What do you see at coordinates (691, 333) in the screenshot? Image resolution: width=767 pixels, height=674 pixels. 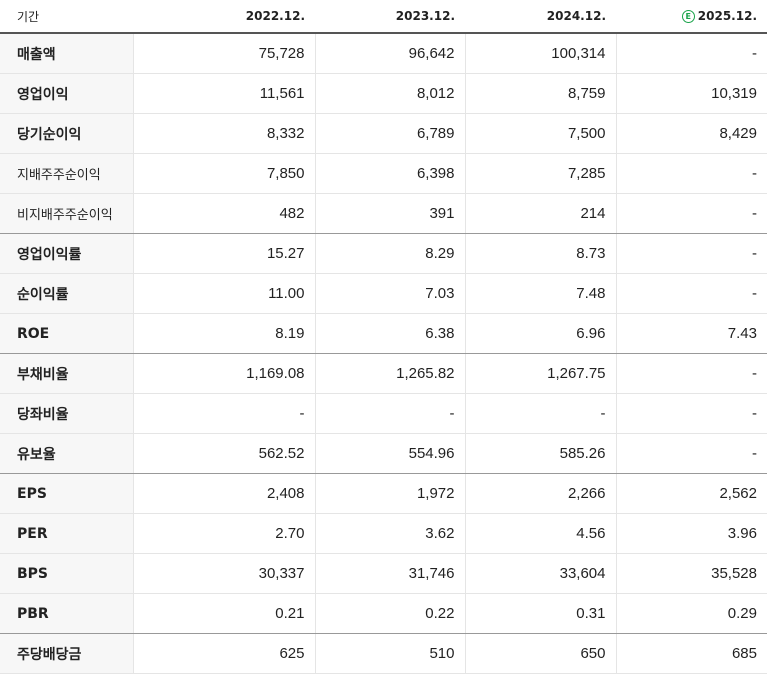 I see `table-cell: 7.43` at bounding box center [691, 333].